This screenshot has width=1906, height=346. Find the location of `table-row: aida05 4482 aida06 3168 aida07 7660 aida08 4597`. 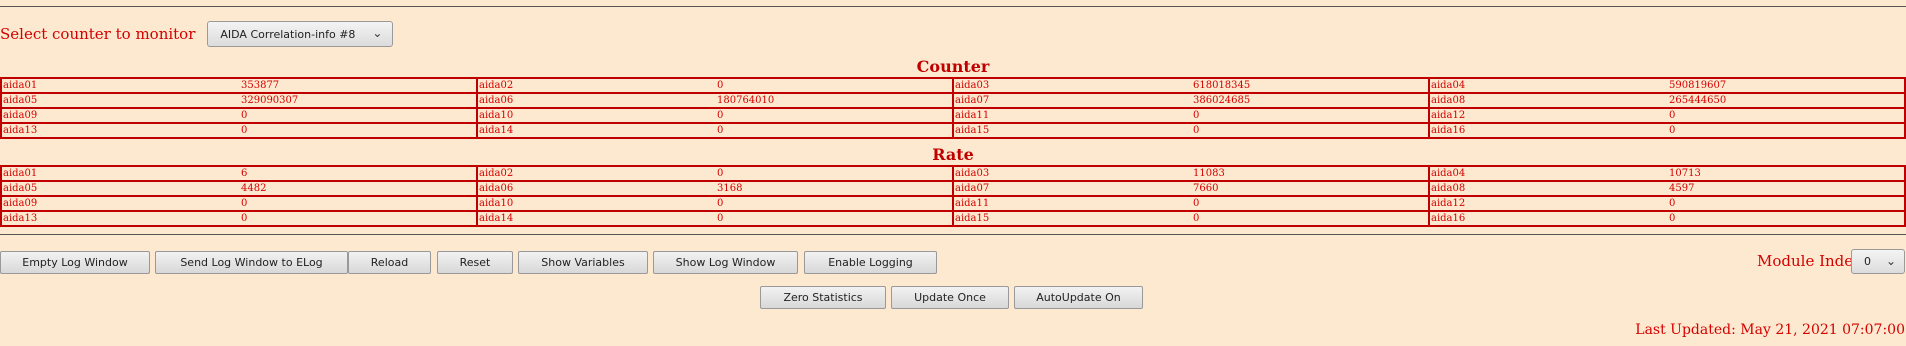

table-row: aida05 4482 aida06 3168 aida07 7660 aida08 4597 is located at coordinates (953, 189).